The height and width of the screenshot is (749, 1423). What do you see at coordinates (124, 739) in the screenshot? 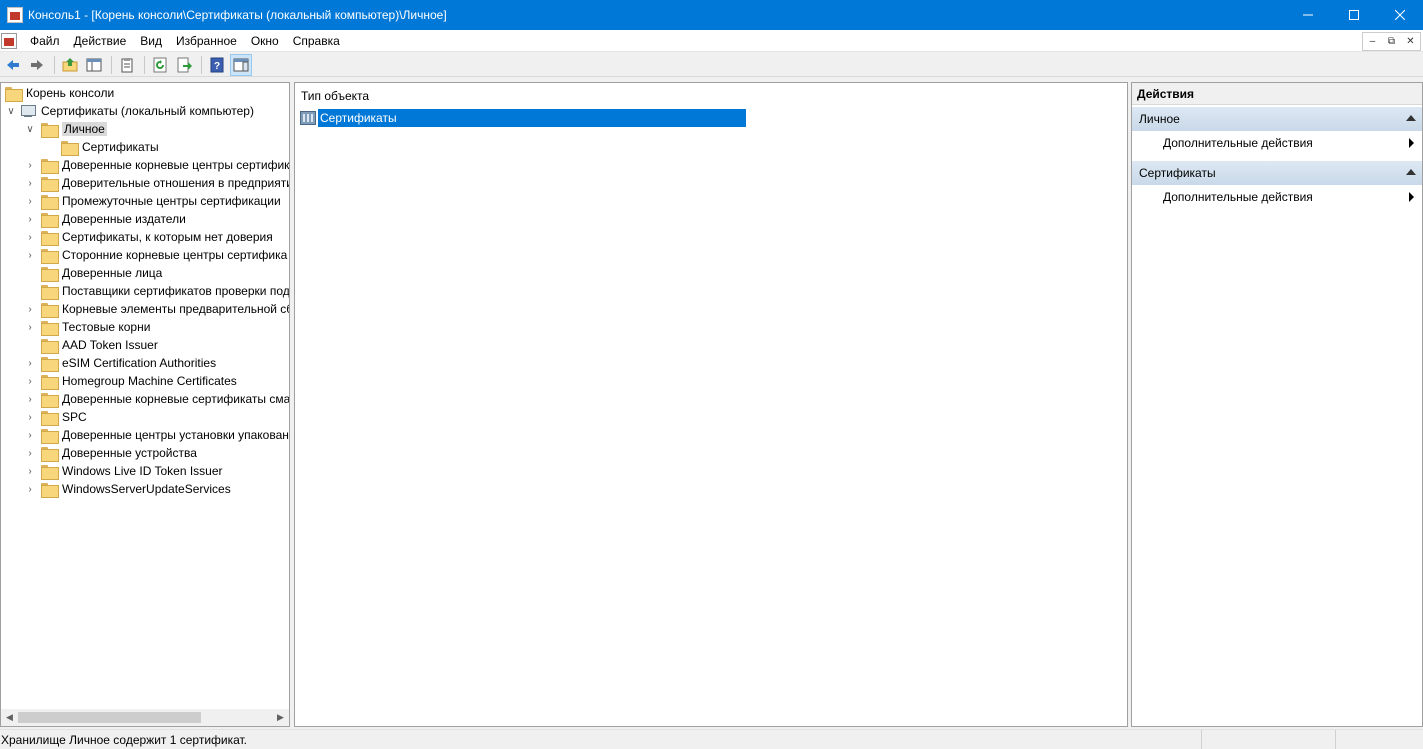
I see `status-text: Хранилище Личное содержит 1 сертификат.` at bounding box center [124, 739].